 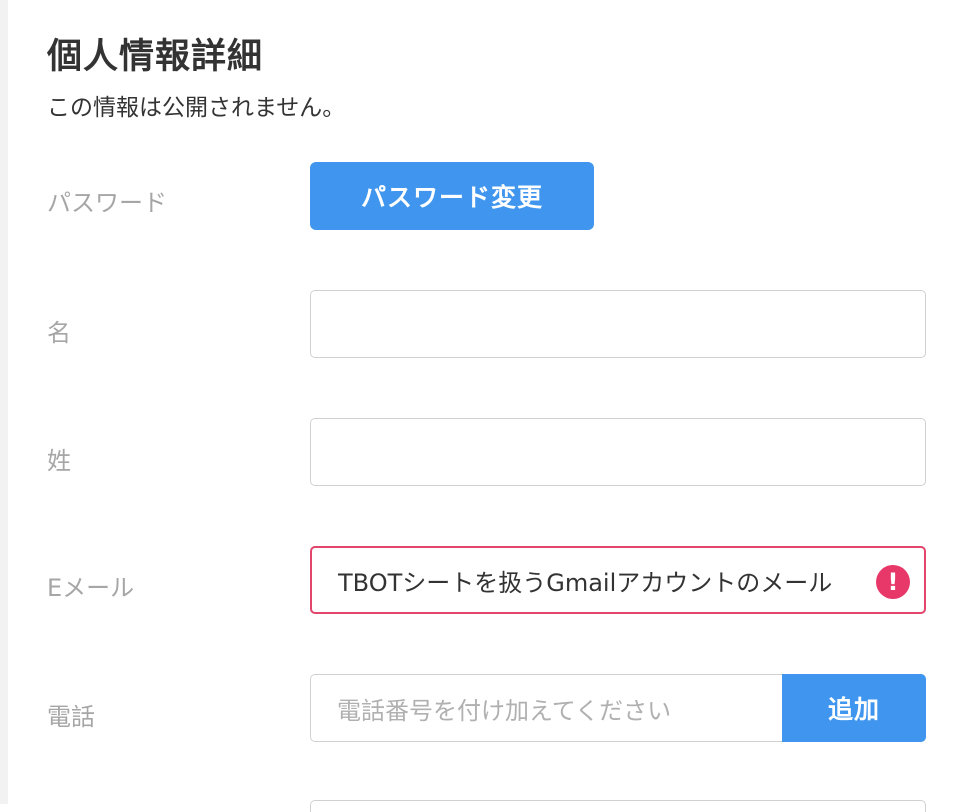 I want to click on phone-input: 電話番号を付け加えてください, so click(x=546, y=708).